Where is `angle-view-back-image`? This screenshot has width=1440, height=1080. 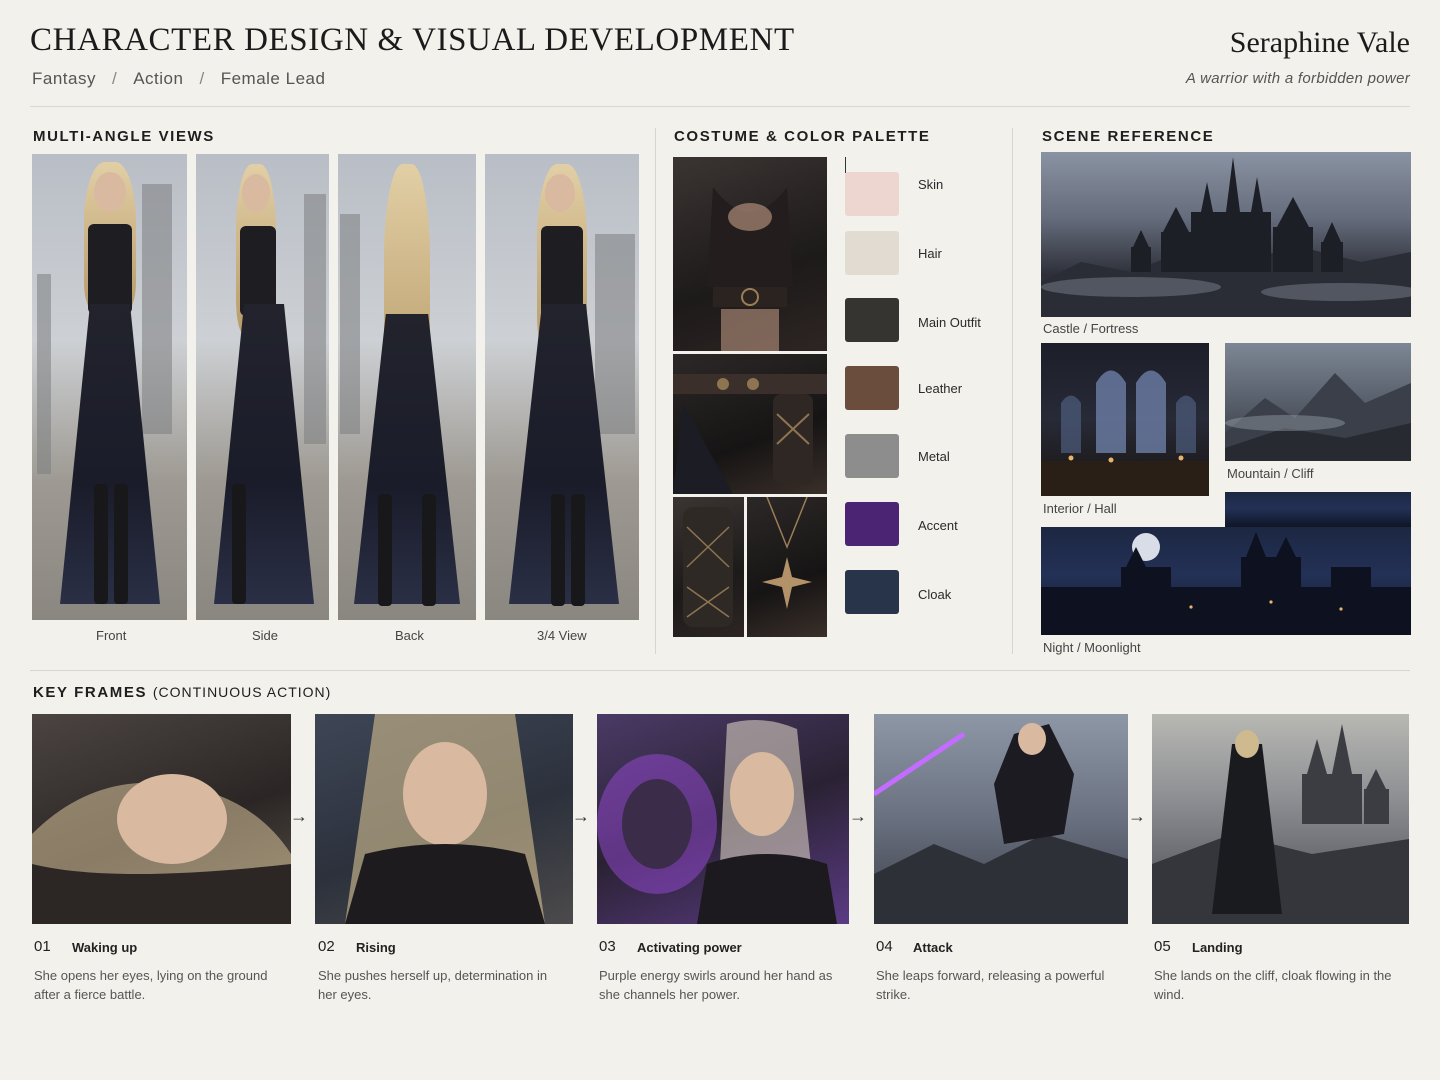 angle-view-back-image is located at coordinates (407, 387).